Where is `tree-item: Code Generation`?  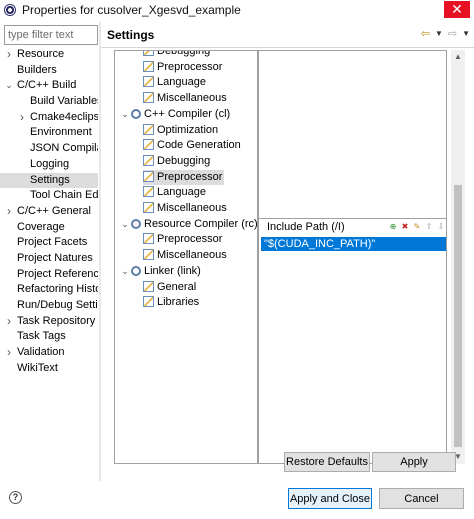 tree-item: Code Generation is located at coordinates (192, 145).